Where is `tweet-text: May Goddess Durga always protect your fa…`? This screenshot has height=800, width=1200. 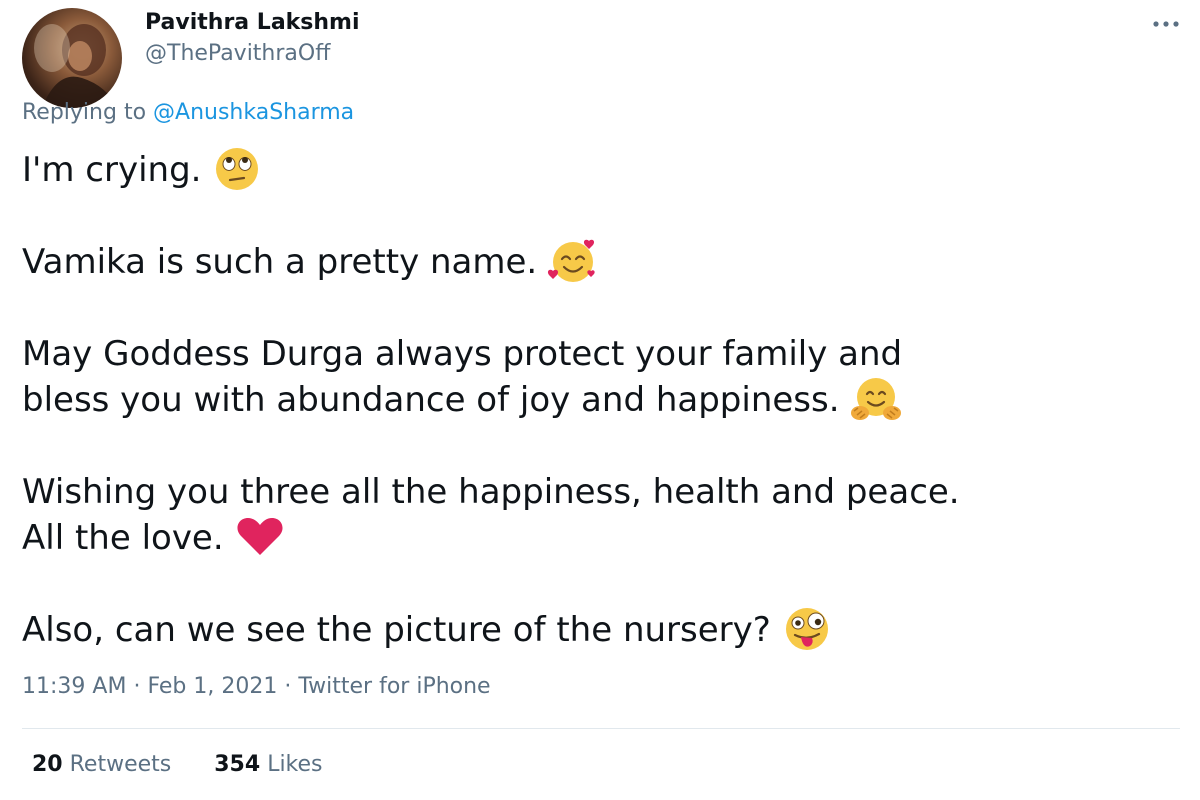
tweet-text: May Goddess Durga always protect your fa… is located at coordinates (462, 354).